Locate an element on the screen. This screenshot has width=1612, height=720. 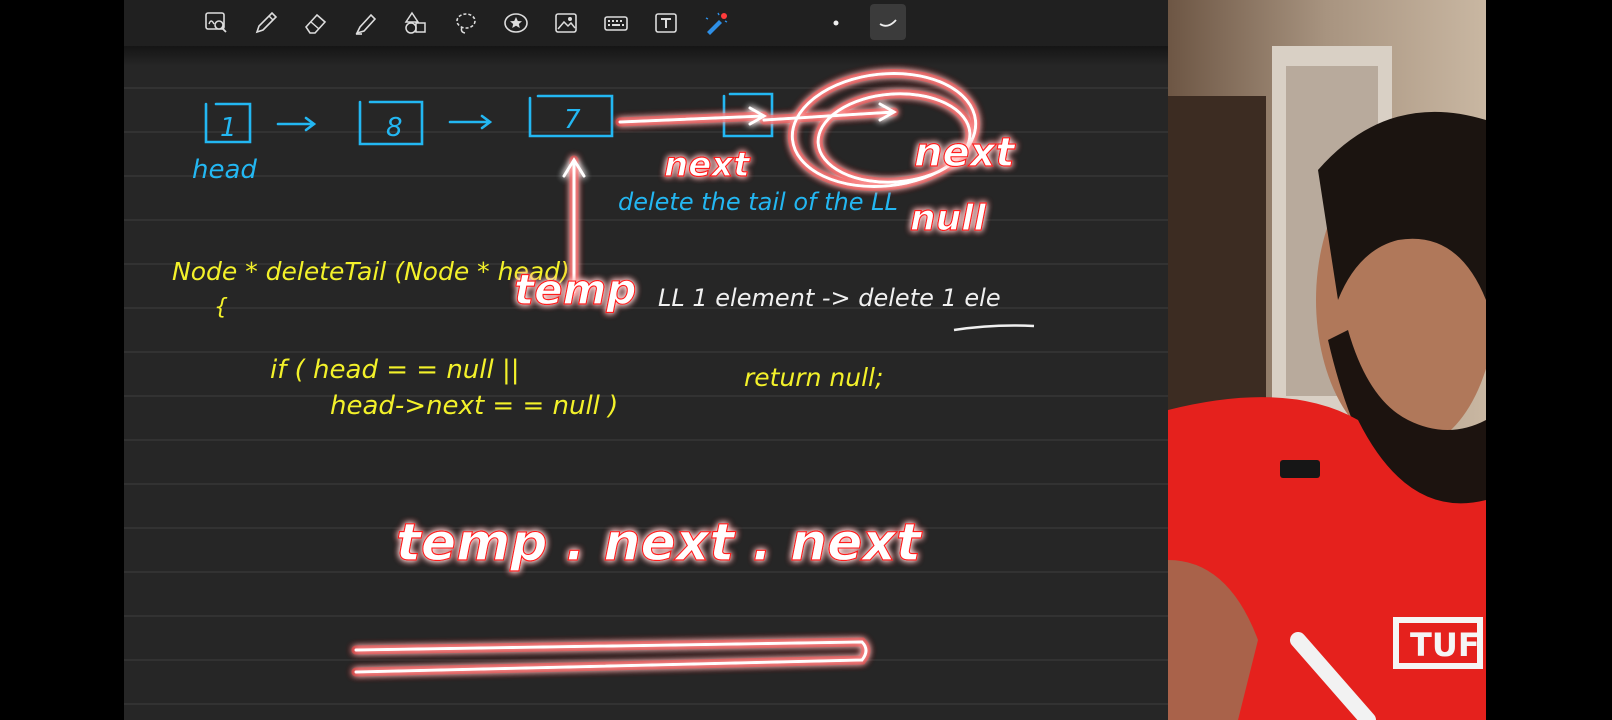
next-label-2: next is located at coordinates (965, 153).